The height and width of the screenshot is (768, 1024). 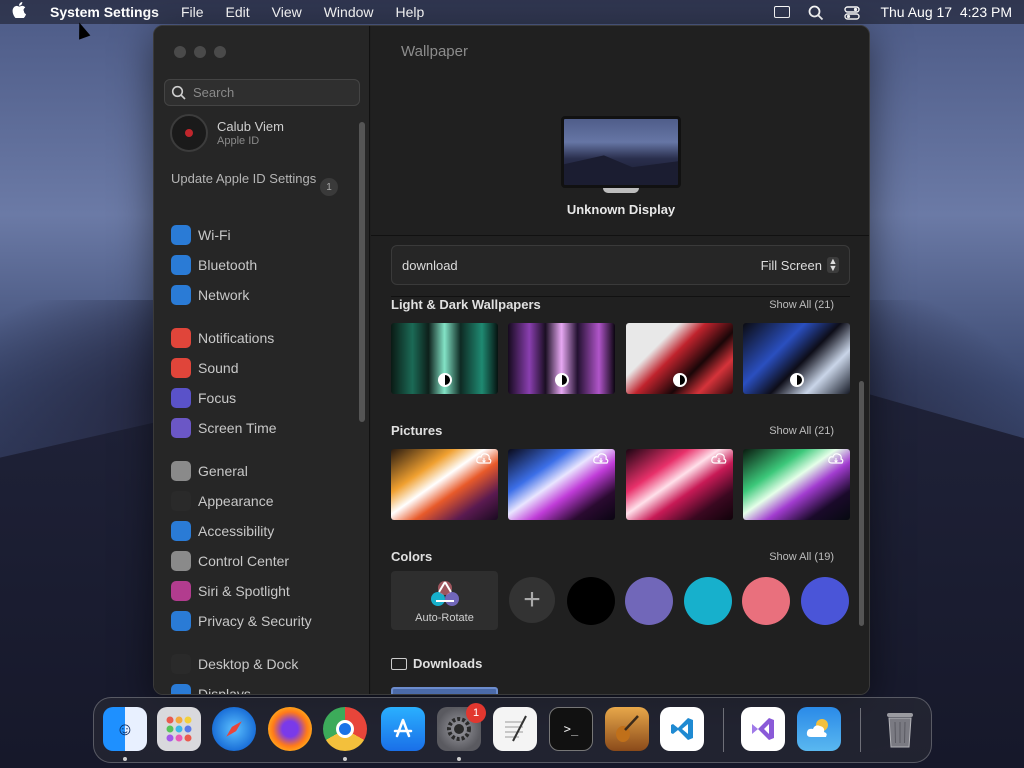 I want to click on sidebar-item-accessibility: Accessibility, so click(x=222, y=531).